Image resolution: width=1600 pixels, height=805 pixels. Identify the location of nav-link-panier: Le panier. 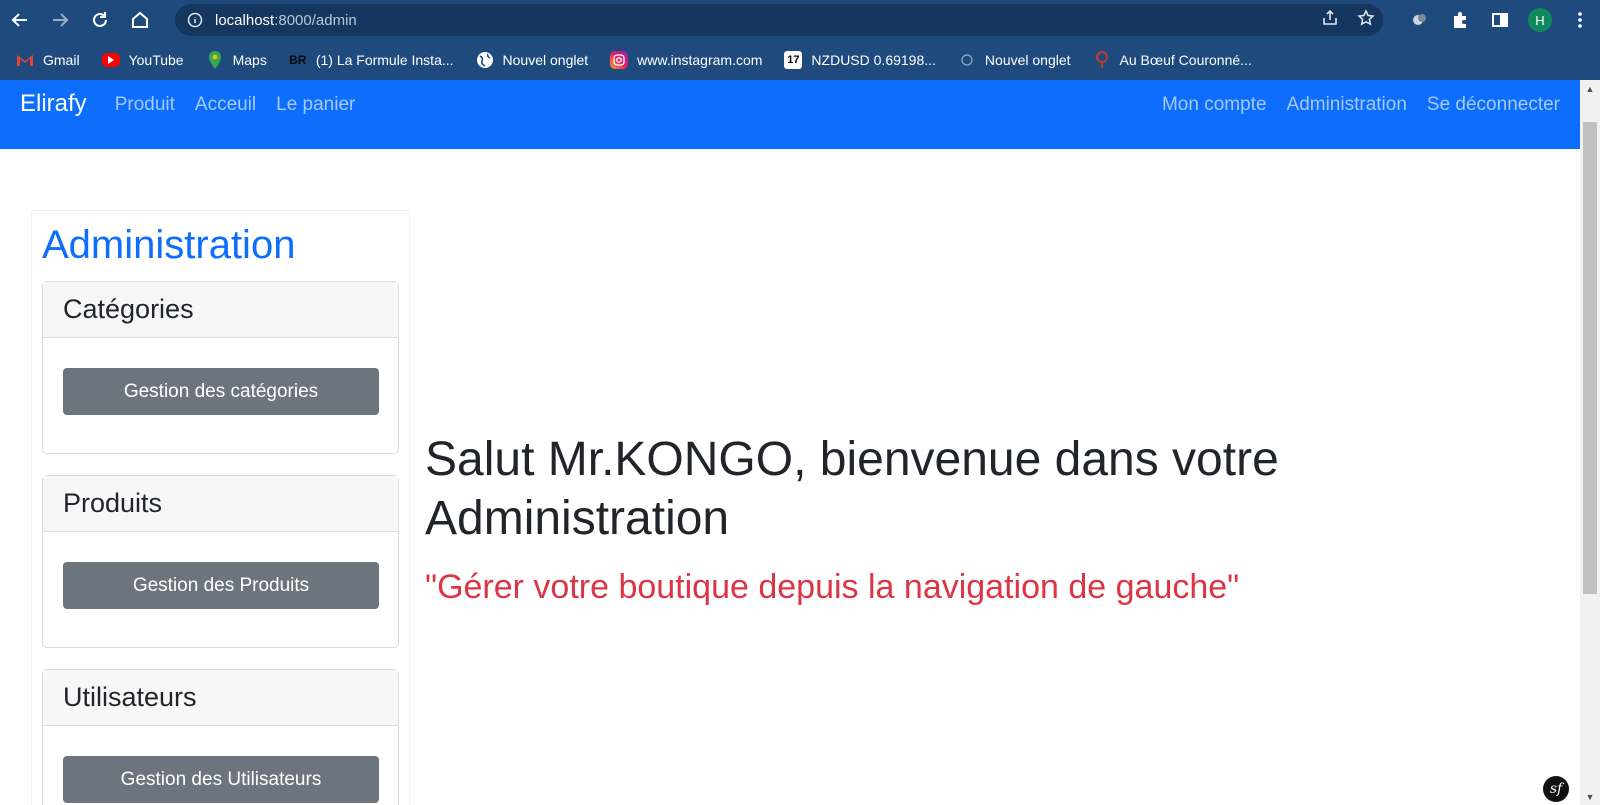
(315, 105).